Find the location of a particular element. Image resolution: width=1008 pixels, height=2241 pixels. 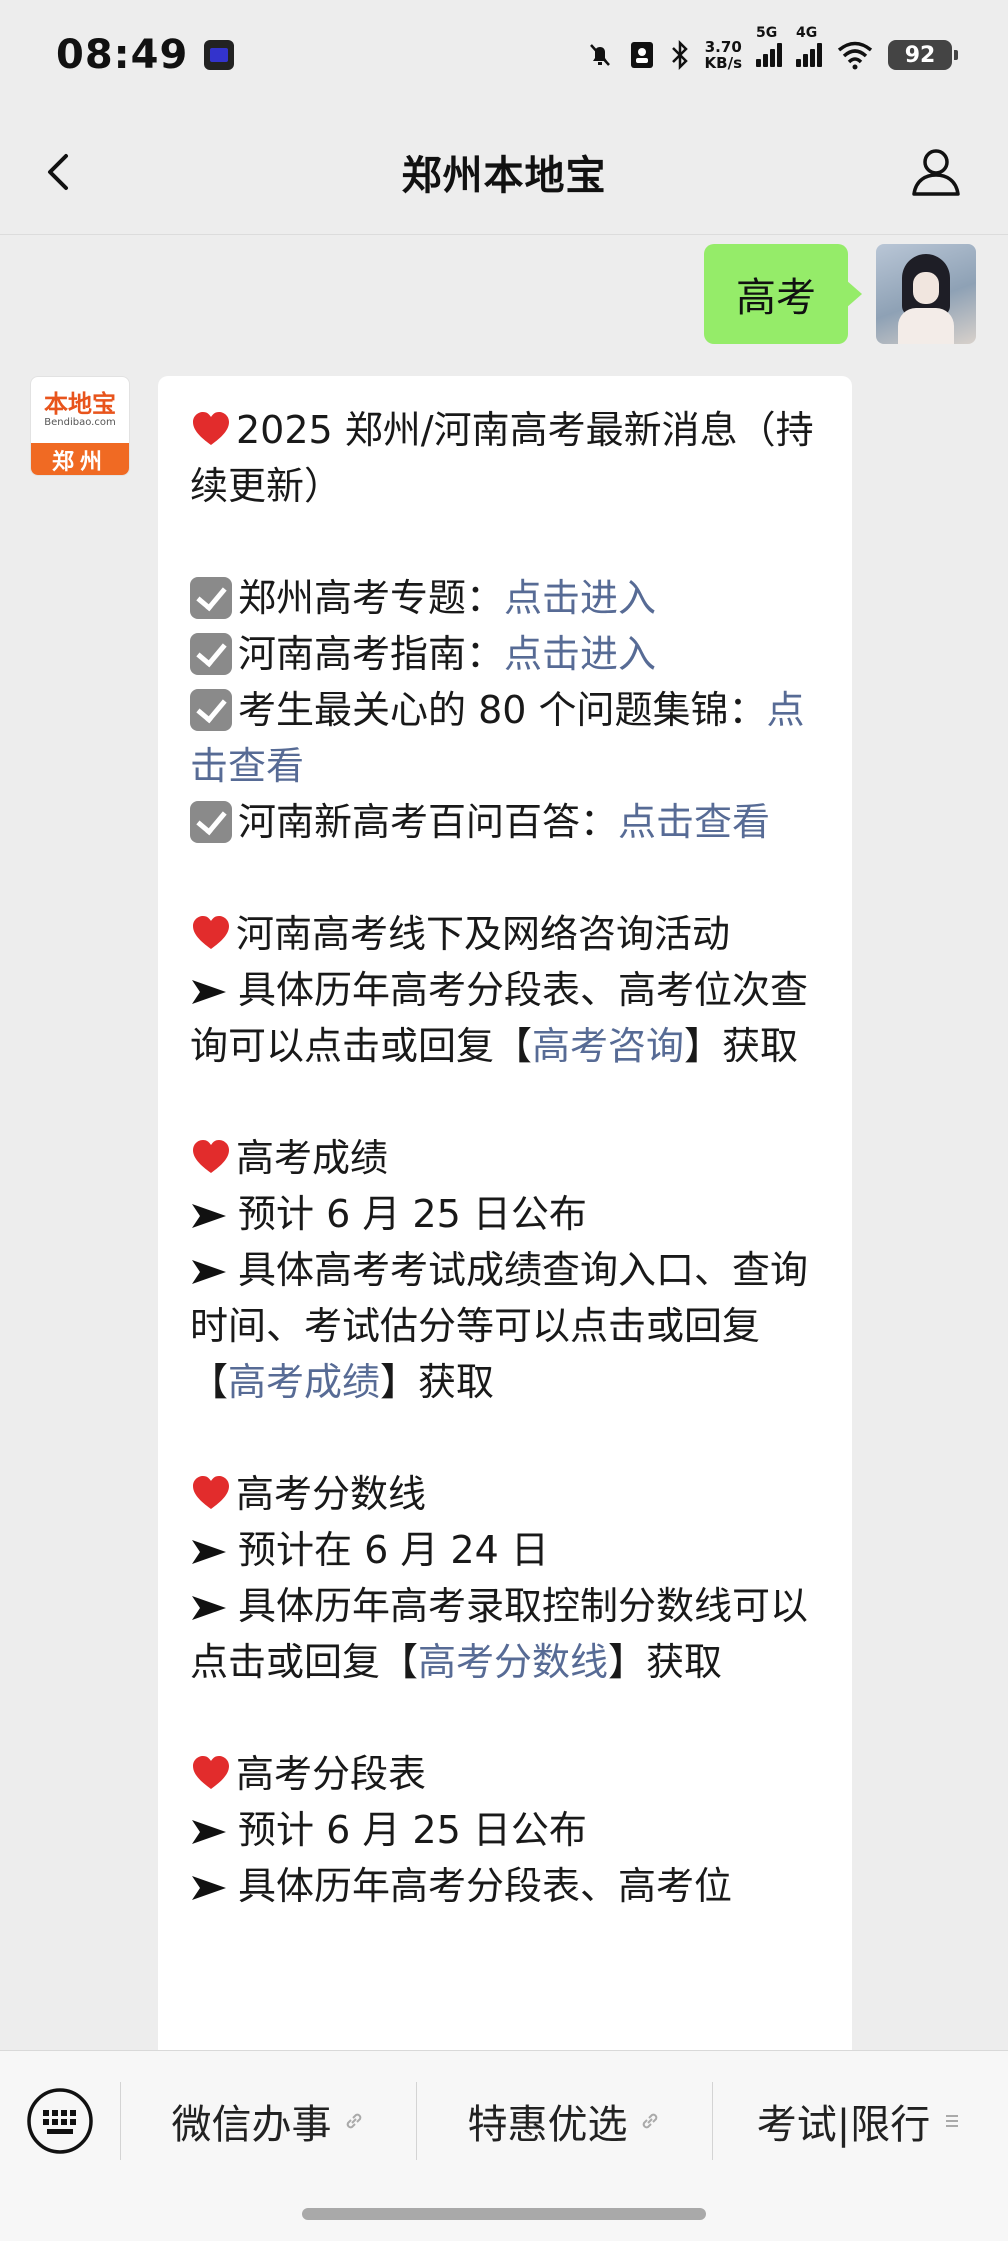

section-4-line-2-text: 具体历年高考分段表、高考位 is located at coordinates (485, 1886).